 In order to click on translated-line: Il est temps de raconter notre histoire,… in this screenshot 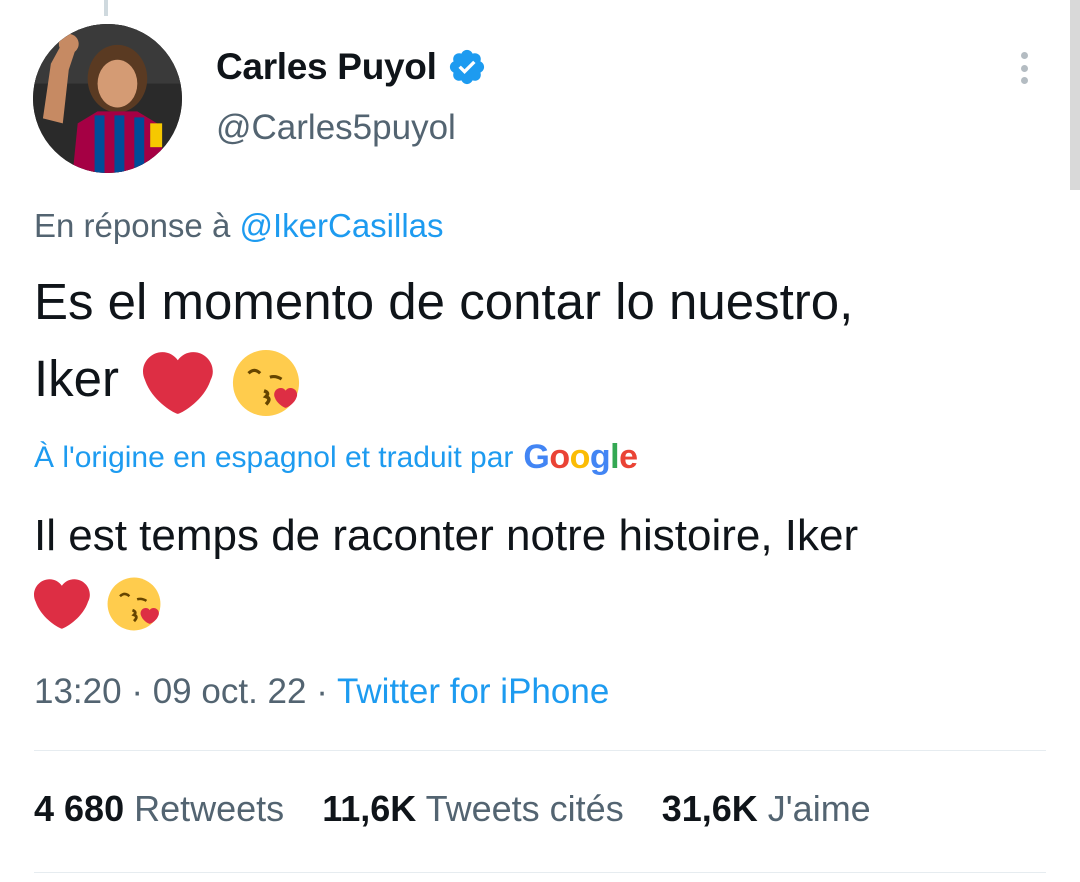, I will do `click(446, 535)`.